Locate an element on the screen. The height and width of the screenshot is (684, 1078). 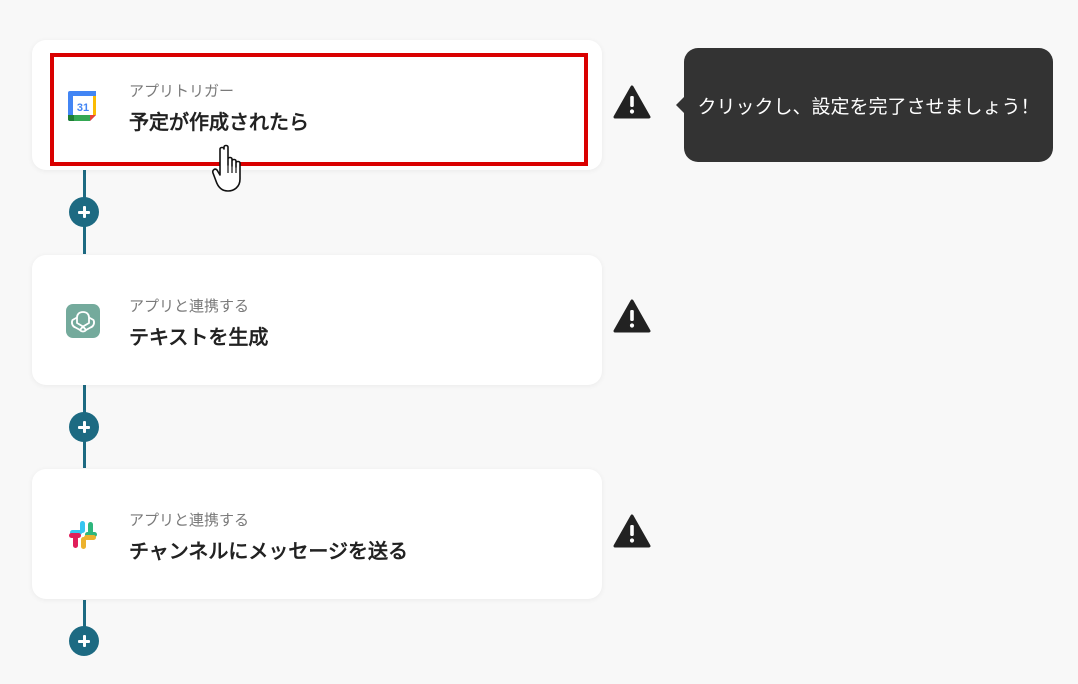
step-title: テキストを生成 is located at coordinates (199, 337).